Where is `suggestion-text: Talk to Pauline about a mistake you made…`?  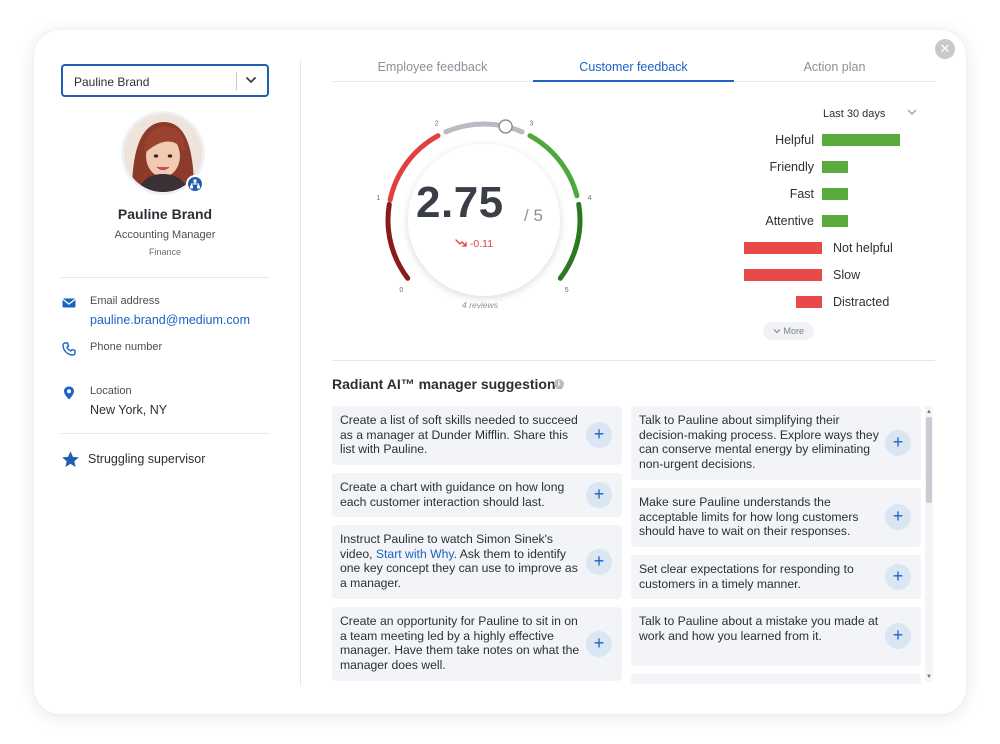
suggestion-text: Talk to Pauline about a mistake you made… is located at coordinates (759, 628).